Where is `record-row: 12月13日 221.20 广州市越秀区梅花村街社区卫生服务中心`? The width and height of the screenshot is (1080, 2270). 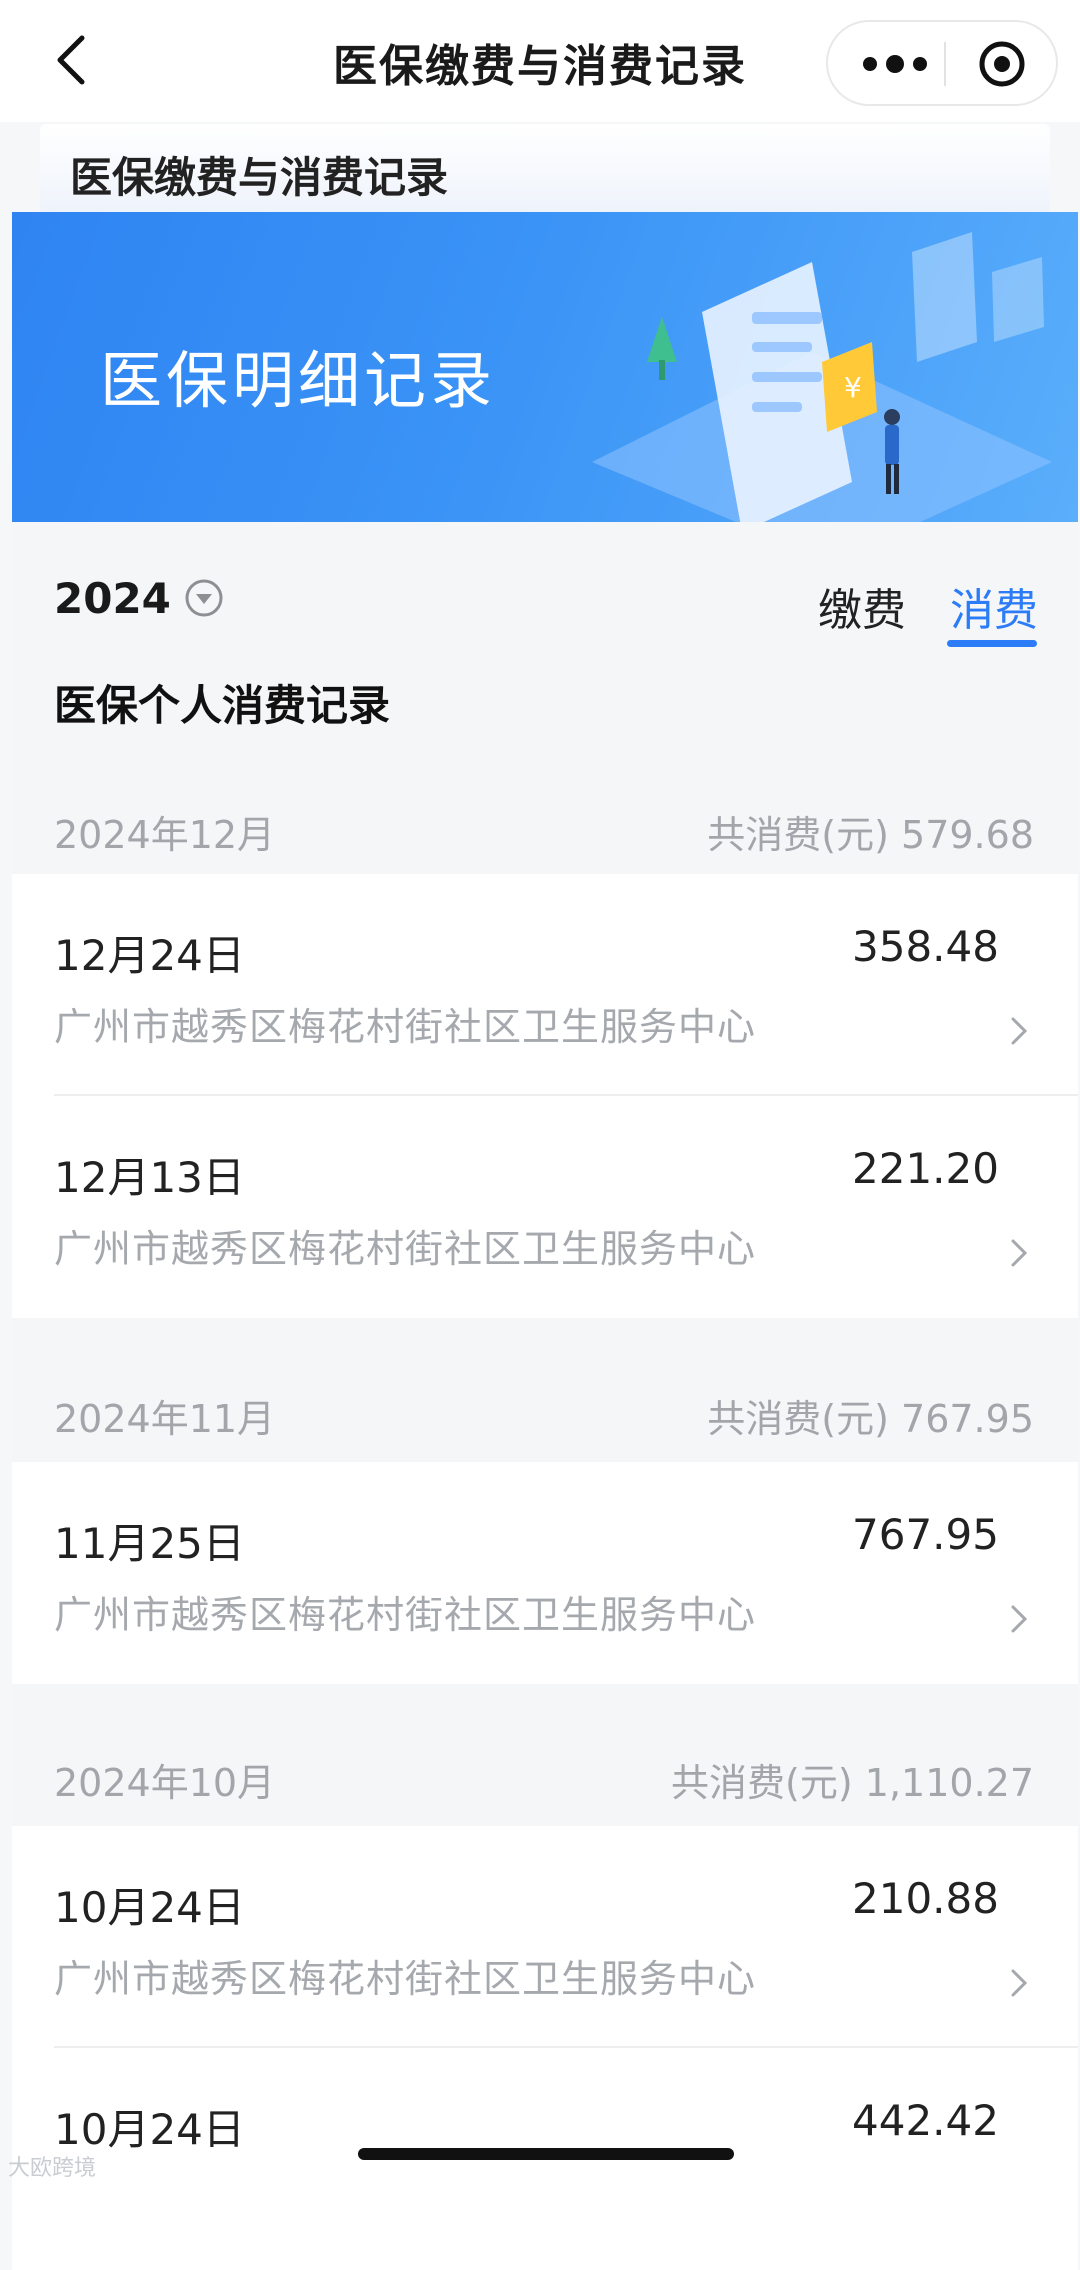
record-row: 12月13日 221.20 广州市越秀区梅花村街社区卫生服务中心 is located at coordinates (545, 1207).